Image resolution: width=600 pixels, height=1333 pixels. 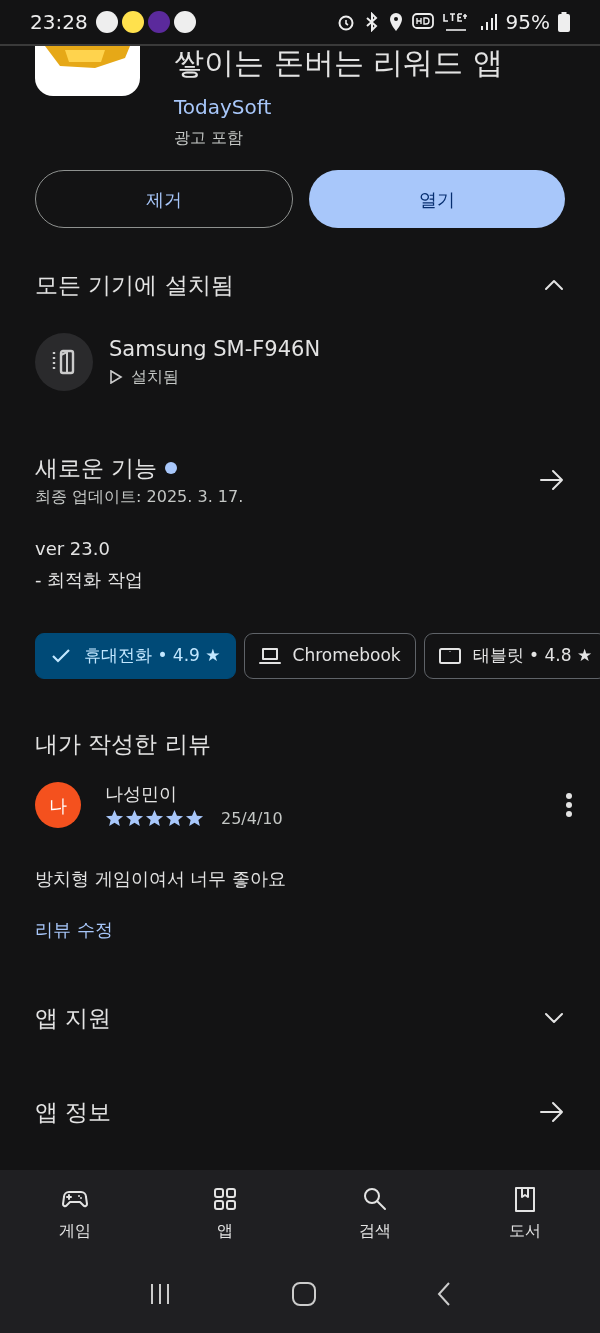 I want to click on action-button: 열기, so click(x=437, y=199).